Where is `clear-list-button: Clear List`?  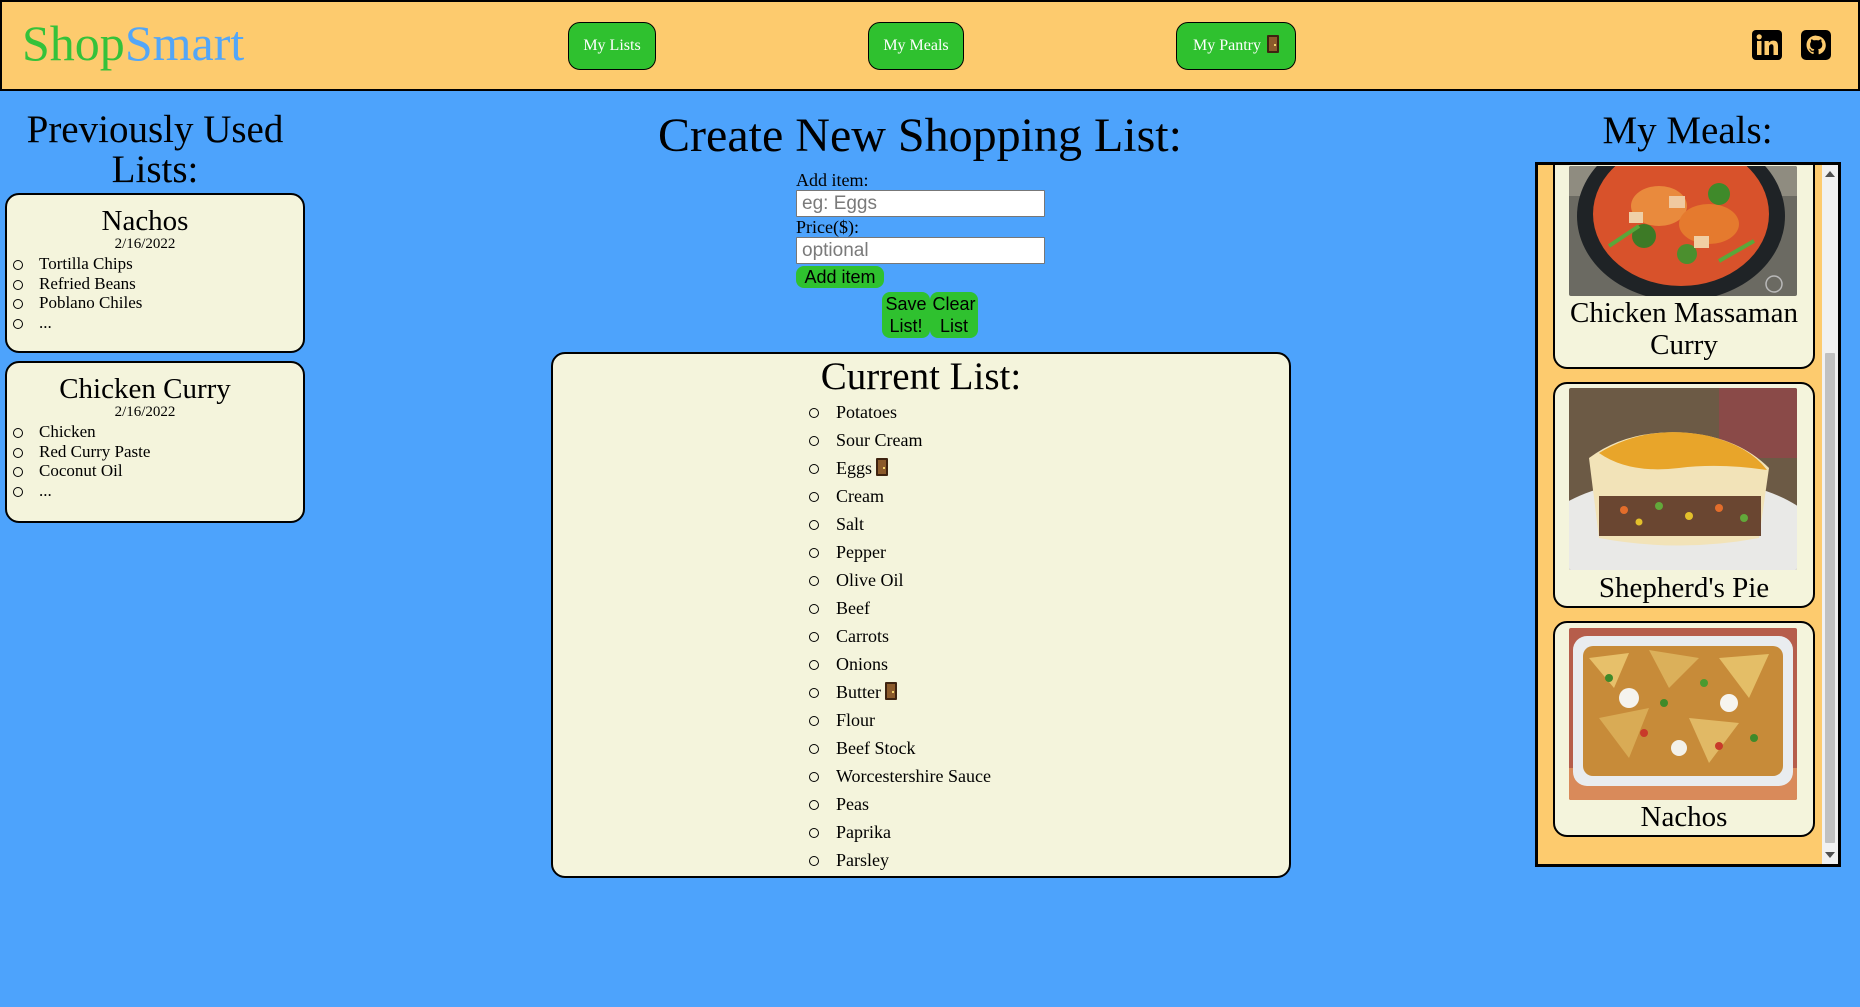 clear-list-button: Clear List is located at coordinates (954, 315).